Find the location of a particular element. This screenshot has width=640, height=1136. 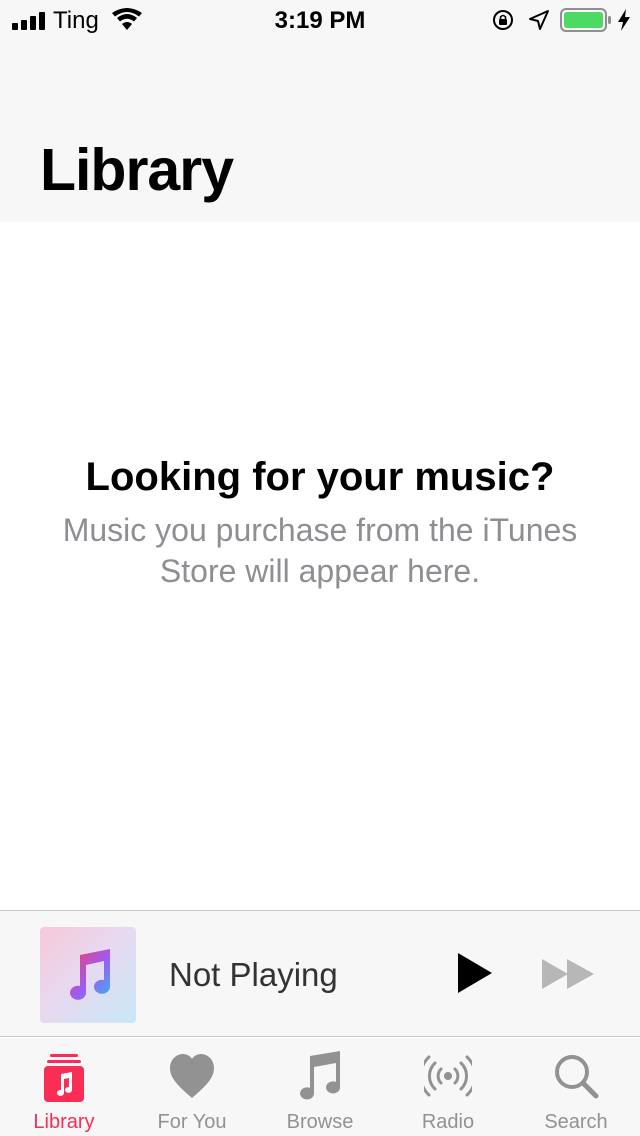

album-artwork is located at coordinates (88, 975).